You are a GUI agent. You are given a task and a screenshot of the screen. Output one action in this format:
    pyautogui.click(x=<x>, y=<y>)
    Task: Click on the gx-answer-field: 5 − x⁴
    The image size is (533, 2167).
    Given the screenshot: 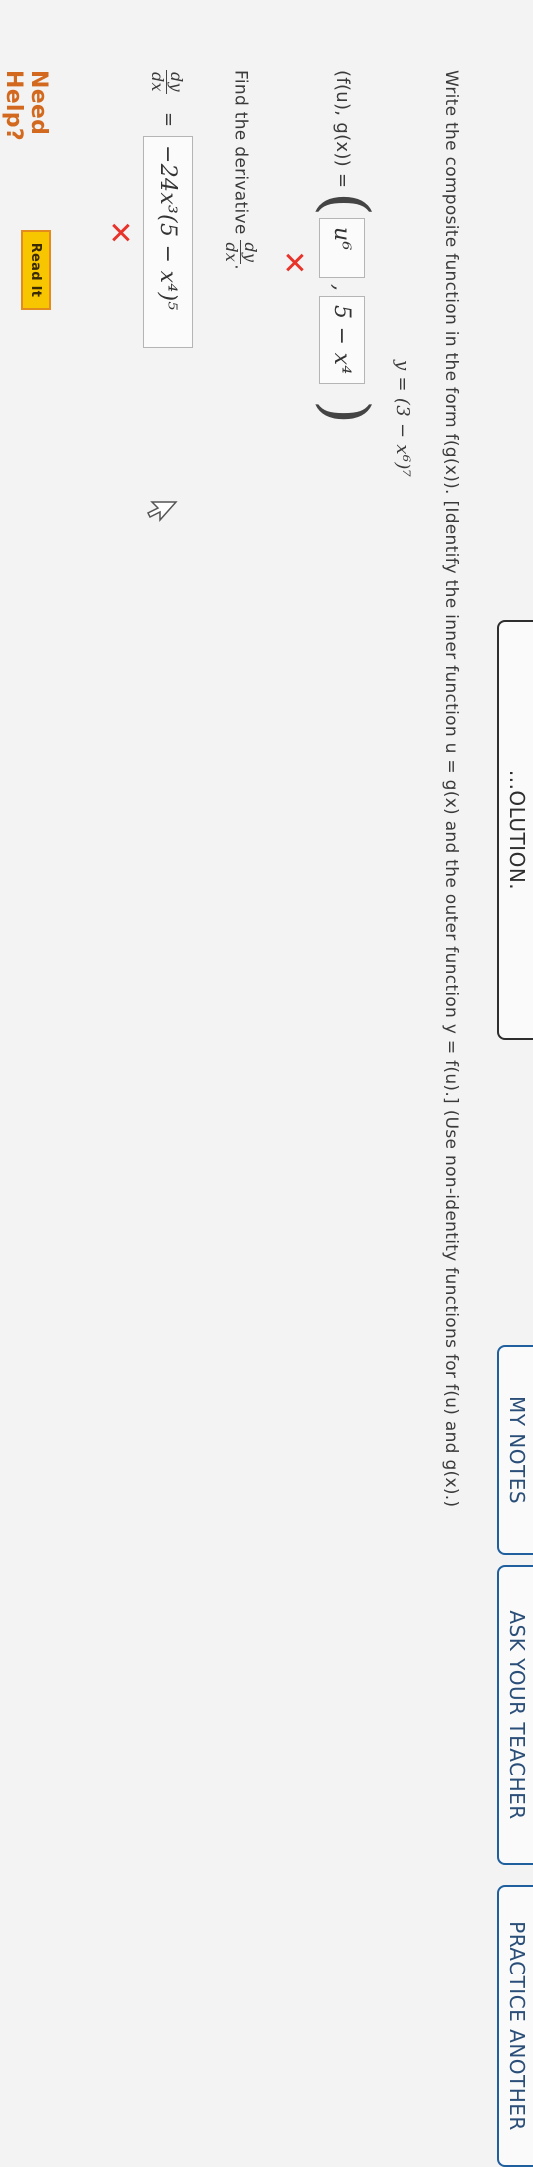 What is the action you would take?
    pyautogui.click(x=342, y=340)
    